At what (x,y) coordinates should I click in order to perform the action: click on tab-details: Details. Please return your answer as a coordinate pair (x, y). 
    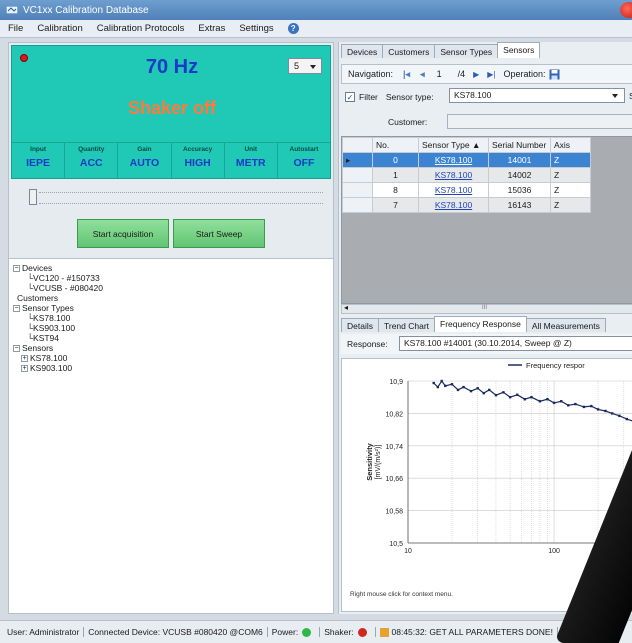
    Looking at the image, I should click on (360, 325).